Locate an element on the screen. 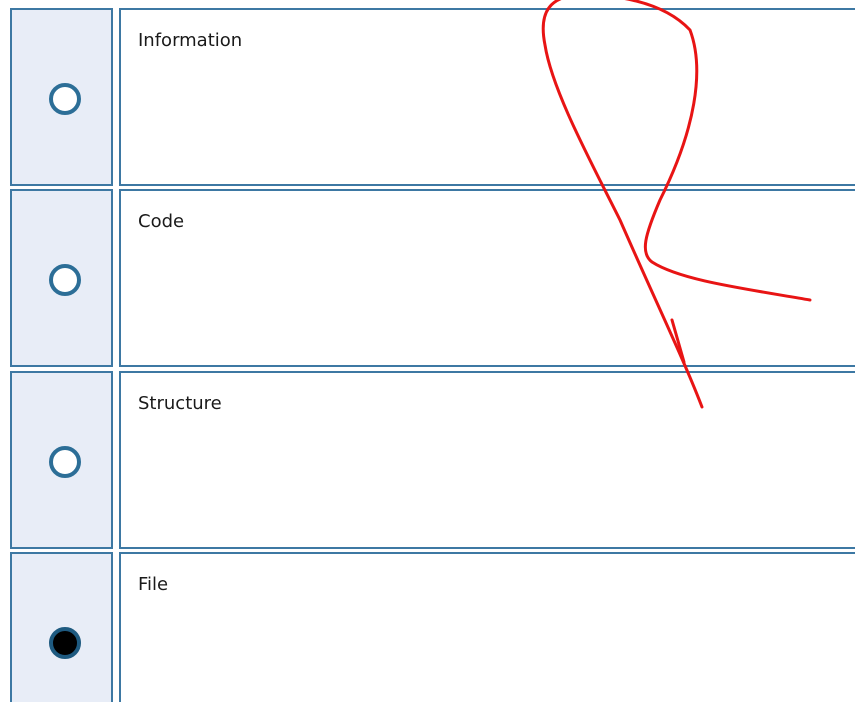 The height and width of the screenshot is (702, 855). radio-button-information is located at coordinates (65, 99).